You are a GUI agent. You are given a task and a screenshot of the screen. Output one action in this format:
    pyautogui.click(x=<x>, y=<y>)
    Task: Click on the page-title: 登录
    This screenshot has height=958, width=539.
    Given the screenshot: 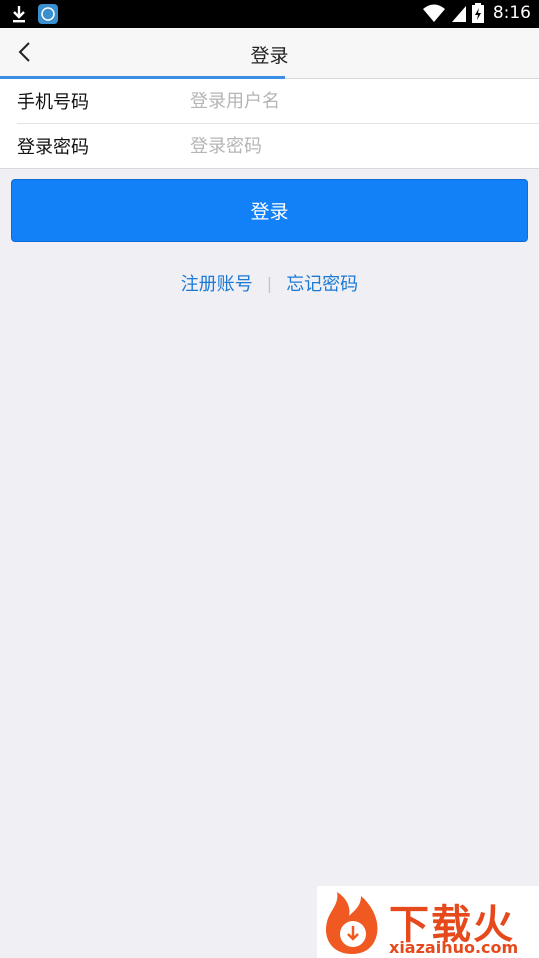 What is the action you would take?
    pyautogui.click(x=269, y=56)
    